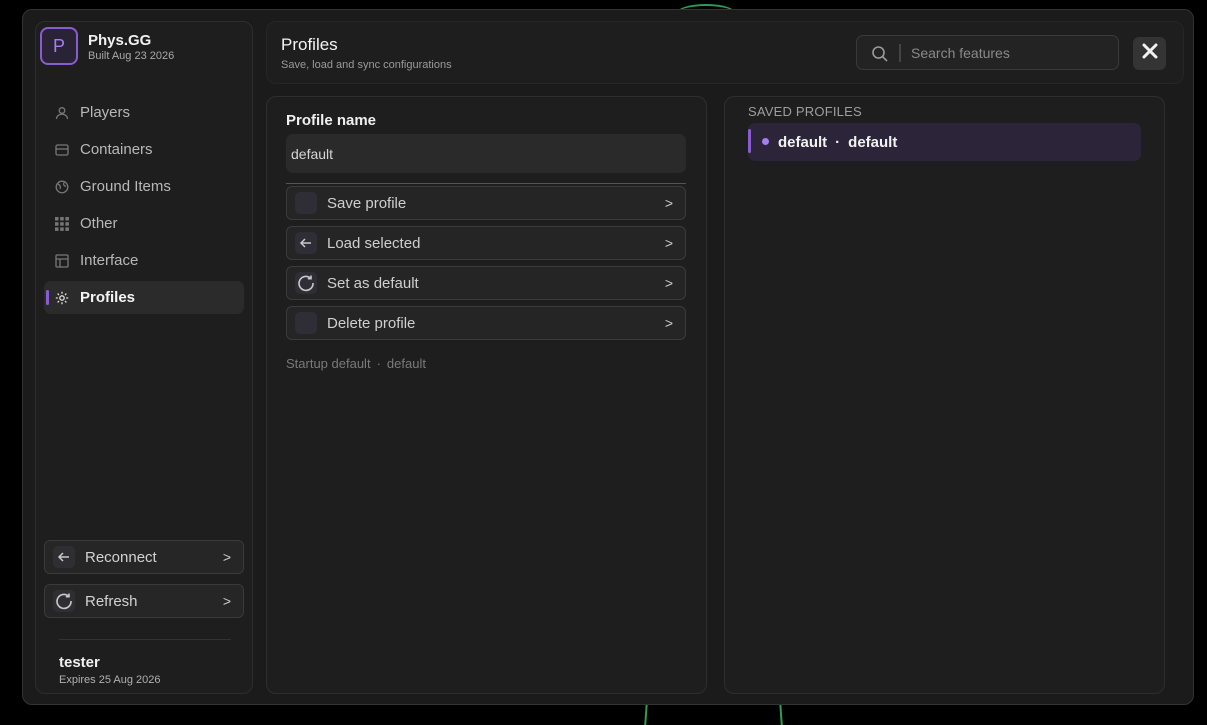 The height and width of the screenshot is (725, 1207). I want to click on page-subtitle: Save, load and sync configurations, so click(366, 65).